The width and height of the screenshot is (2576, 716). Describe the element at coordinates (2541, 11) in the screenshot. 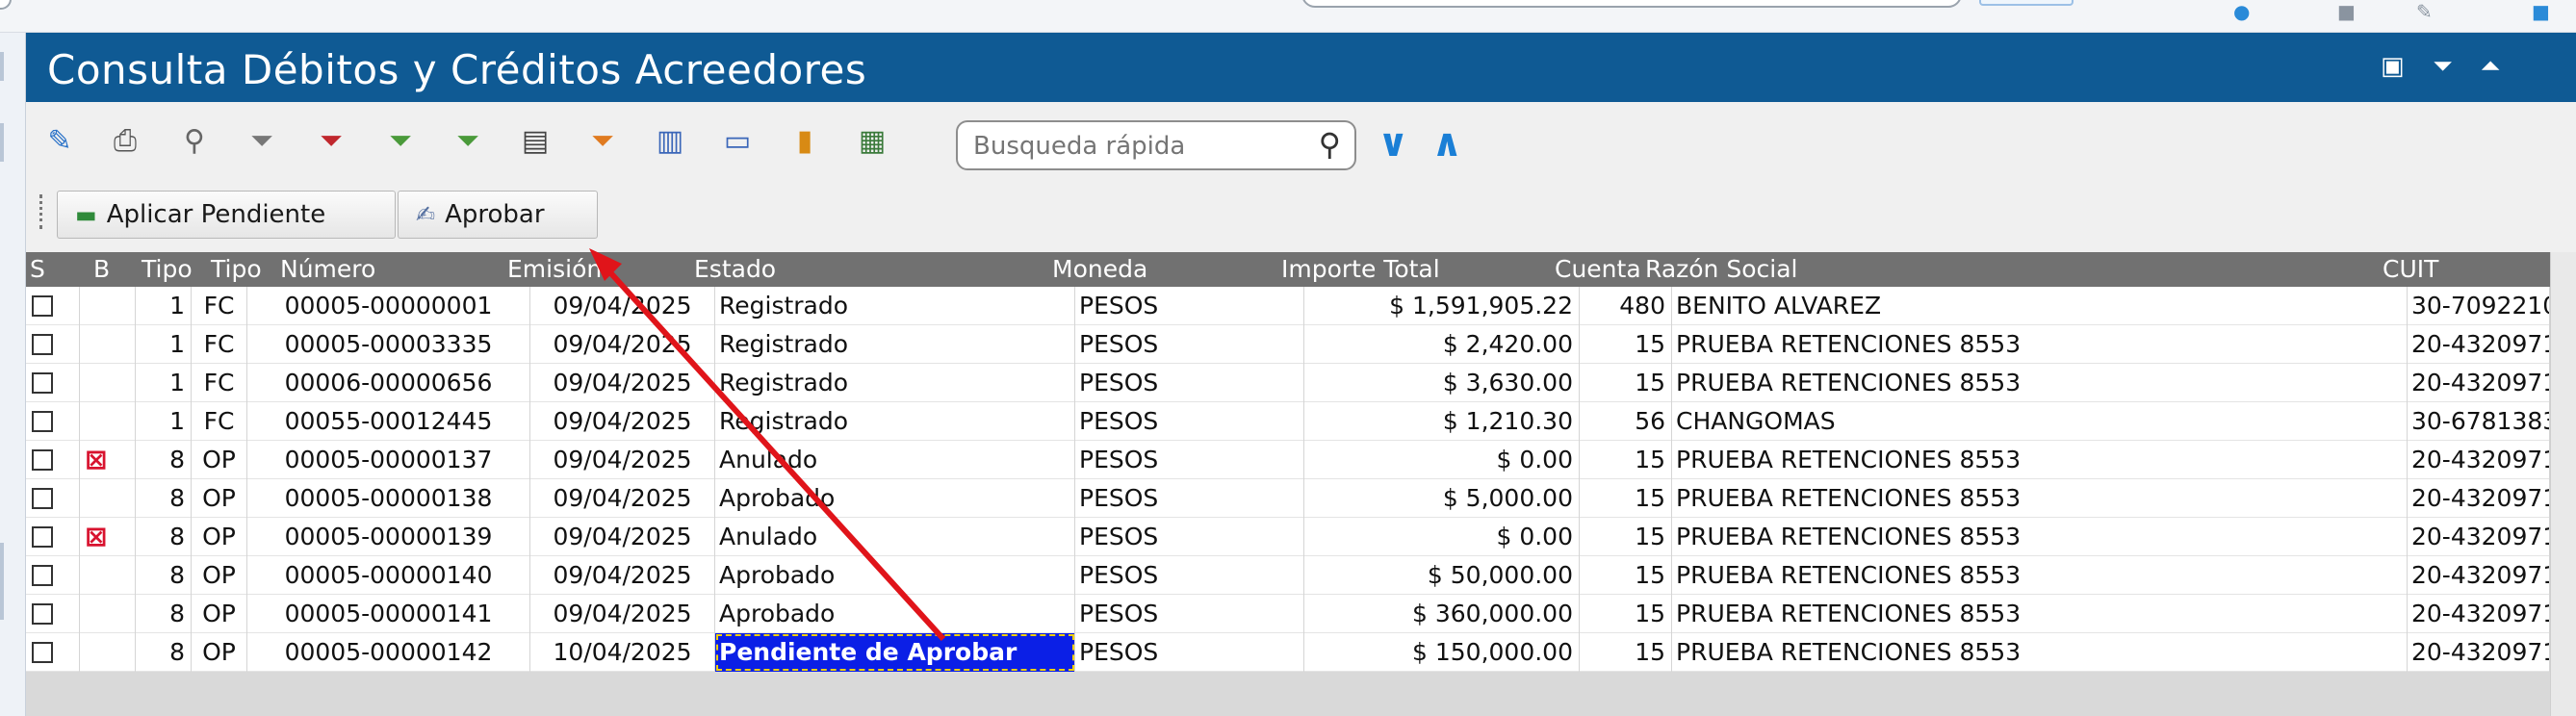

I see `profile-icon: ■` at that location.